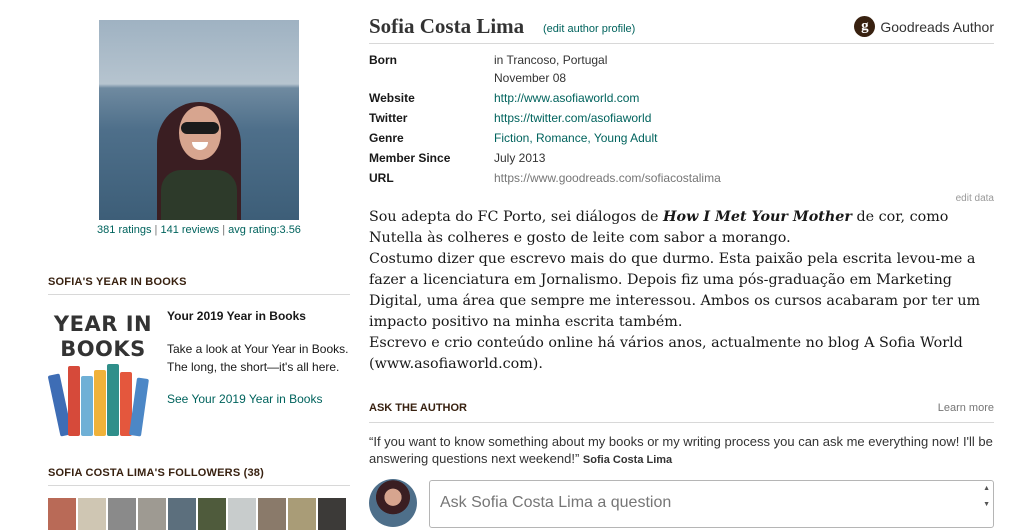 The width and height of the screenshot is (1034, 530). What do you see at coordinates (393, 503) in the screenshot?
I see `author-avatar` at bounding box center [393, 503].